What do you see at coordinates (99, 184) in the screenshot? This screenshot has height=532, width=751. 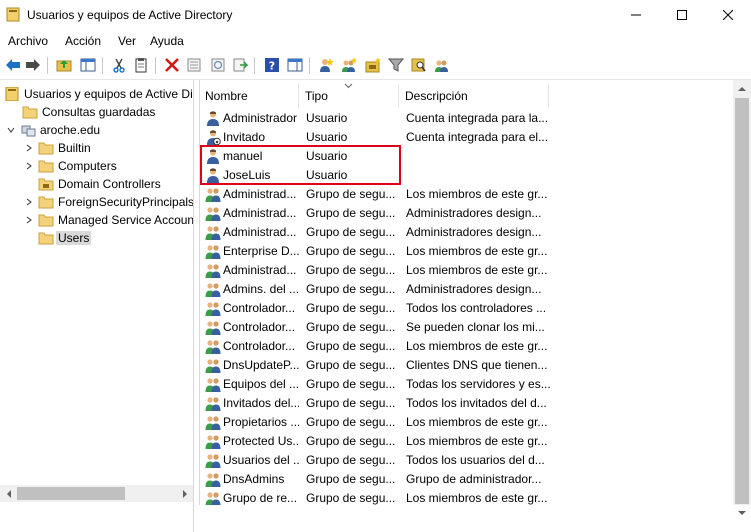 I see `tree-item-domain-controllers: Domain Controllers` at bounding box center [99, 184].